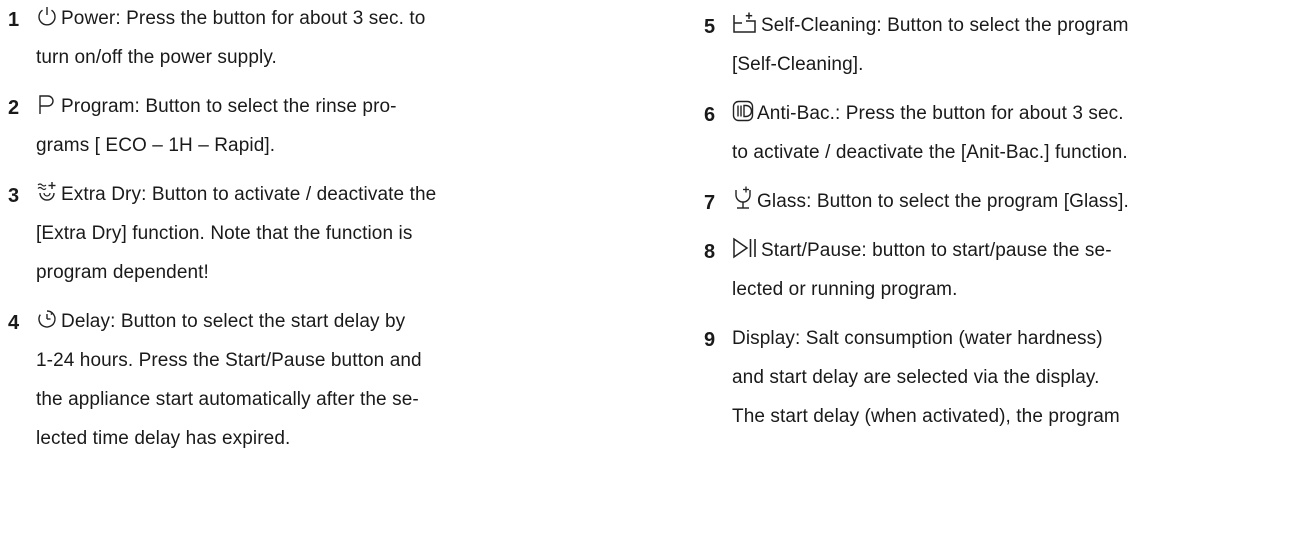 Image resolution: width=1308 pixels, height=535 pixels. What do you see at coordinates (14, 20) in the screenshot?
I see `item-number: 1` at bounding box center [14, 20].